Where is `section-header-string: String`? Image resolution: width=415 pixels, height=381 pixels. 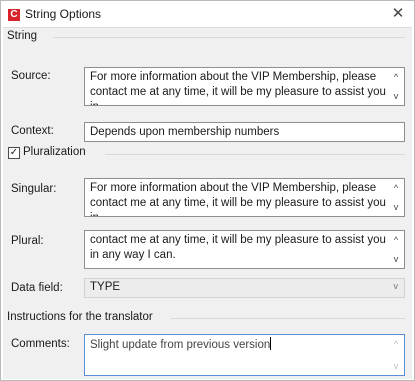 section-header-string: String is located at coordinates (24, 36).